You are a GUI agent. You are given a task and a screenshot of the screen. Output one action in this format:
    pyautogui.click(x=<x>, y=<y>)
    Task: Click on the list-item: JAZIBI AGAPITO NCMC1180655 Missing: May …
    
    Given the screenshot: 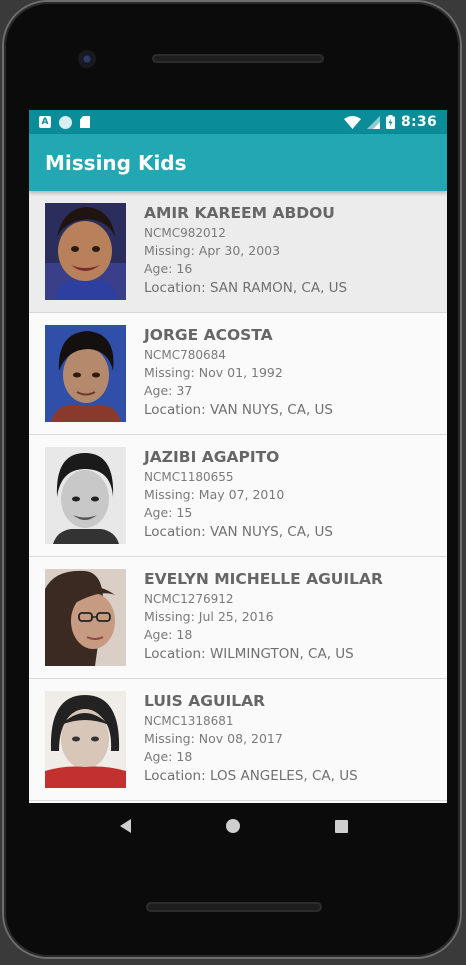 What is the action you would take?
    pyautogui.click(x=238, y=496)
    